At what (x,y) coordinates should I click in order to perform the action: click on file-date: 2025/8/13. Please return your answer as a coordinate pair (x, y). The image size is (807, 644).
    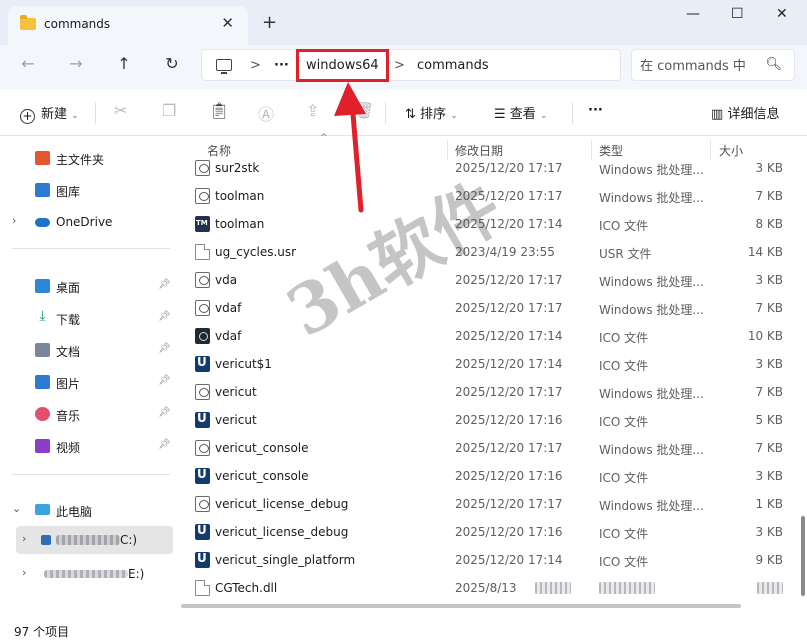
    Looking at the image, I should click on (486, 588).